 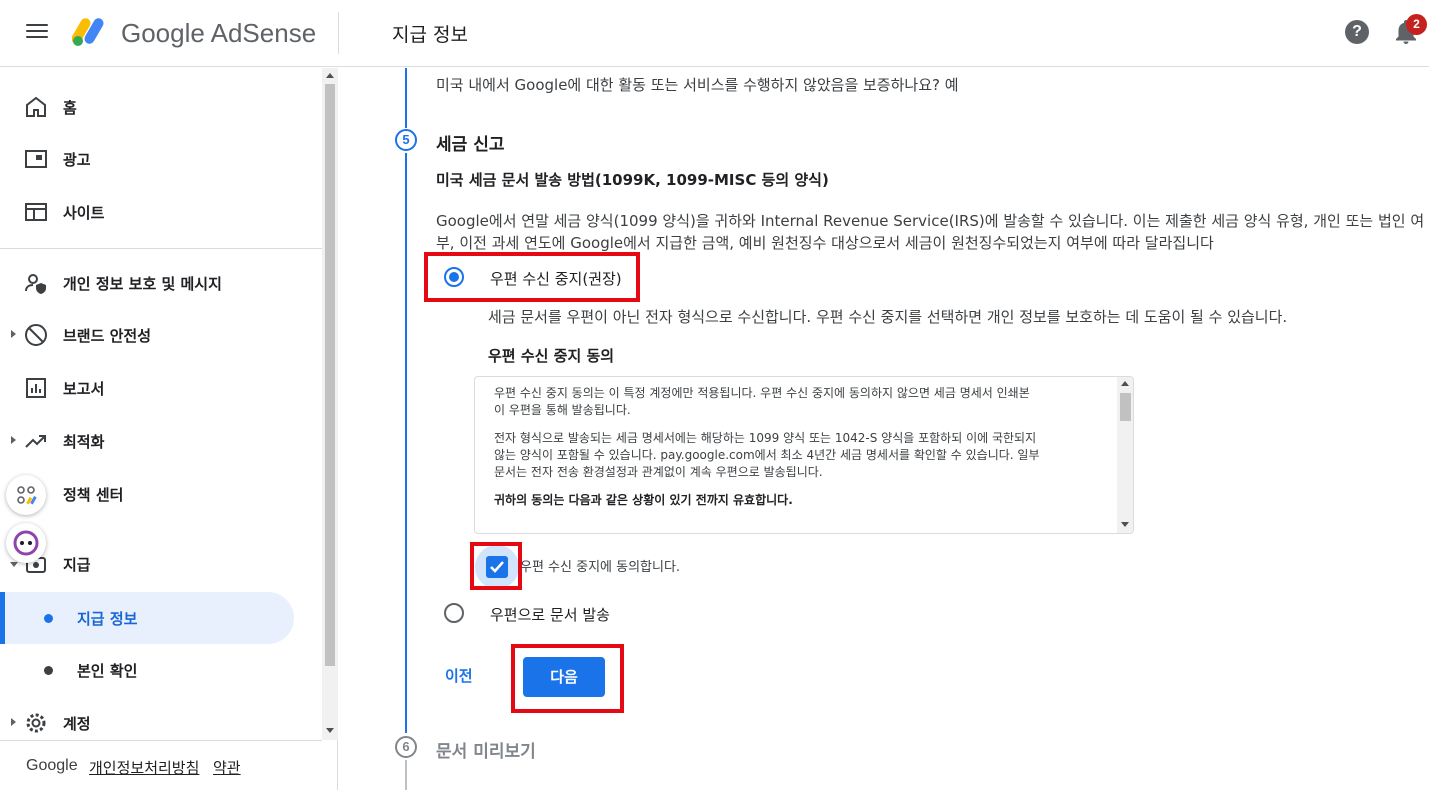 I want to click on agreement-para3: 귀하의 동의는 다음과 같은 상황이 있기 전까지 유효합니다., so click(x=643, y=500).